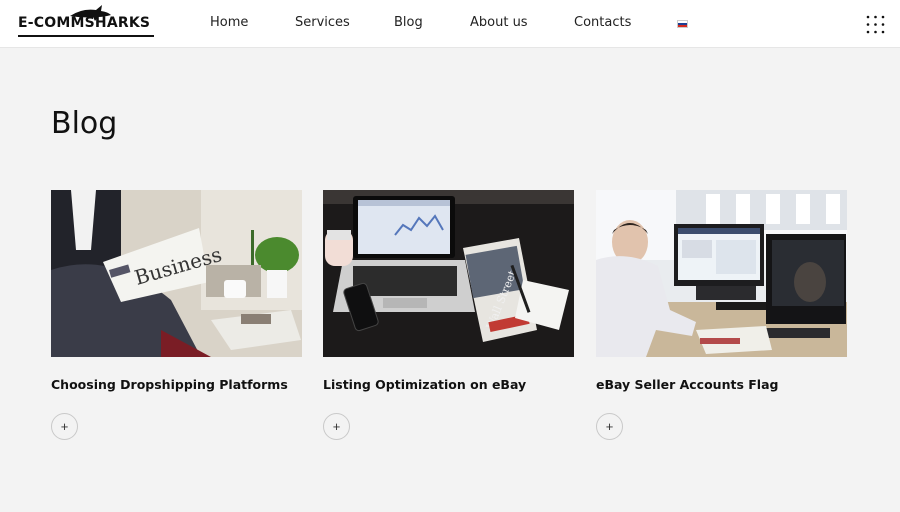 The height and width of the screenshot is (512, 900). What do you see at coordinates (687, 384) in the screenshot?
I see `post-title: eBay Seller Accounts Flag` at bounding box center [687, 384].